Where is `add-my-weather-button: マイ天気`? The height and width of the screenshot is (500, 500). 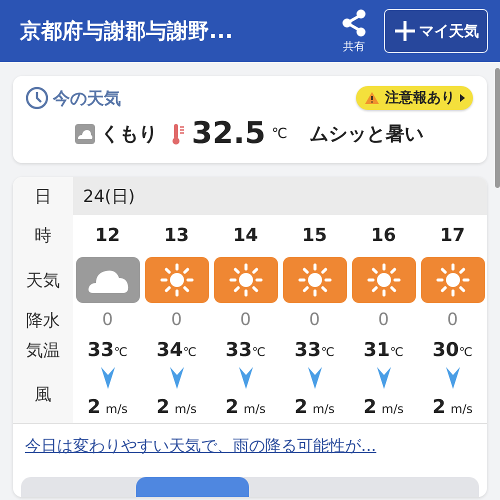
add-my-weather-button: マイ天気 is located at coordinates (436, 31).